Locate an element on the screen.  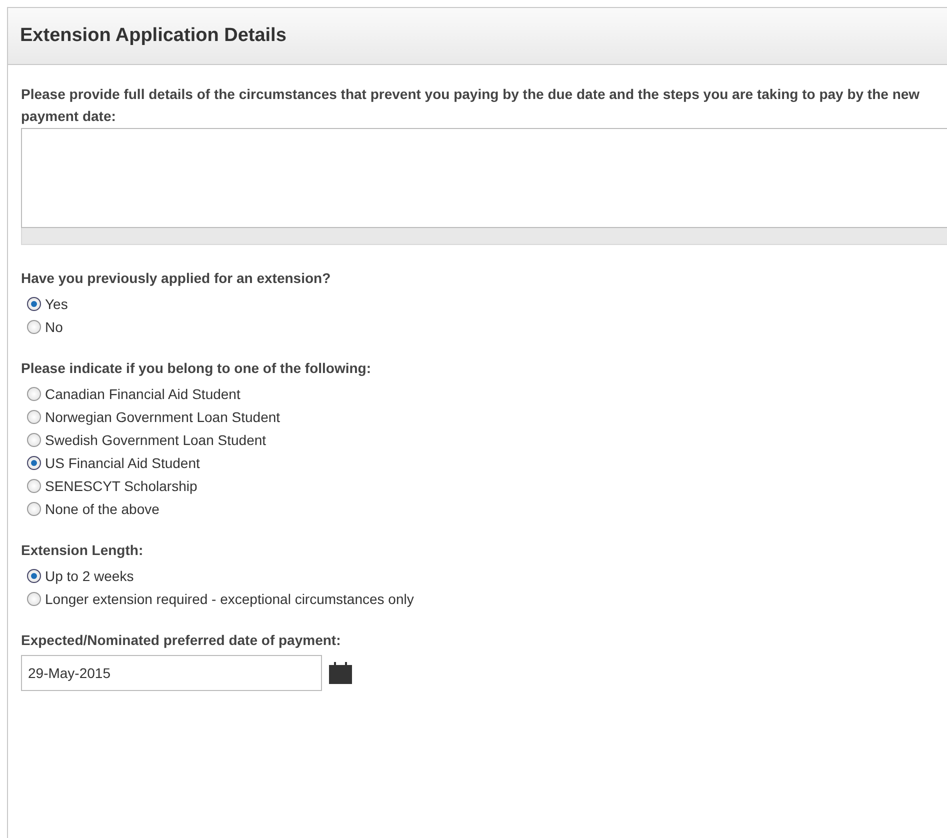
details-textarea is located at coordinates (484, 178).